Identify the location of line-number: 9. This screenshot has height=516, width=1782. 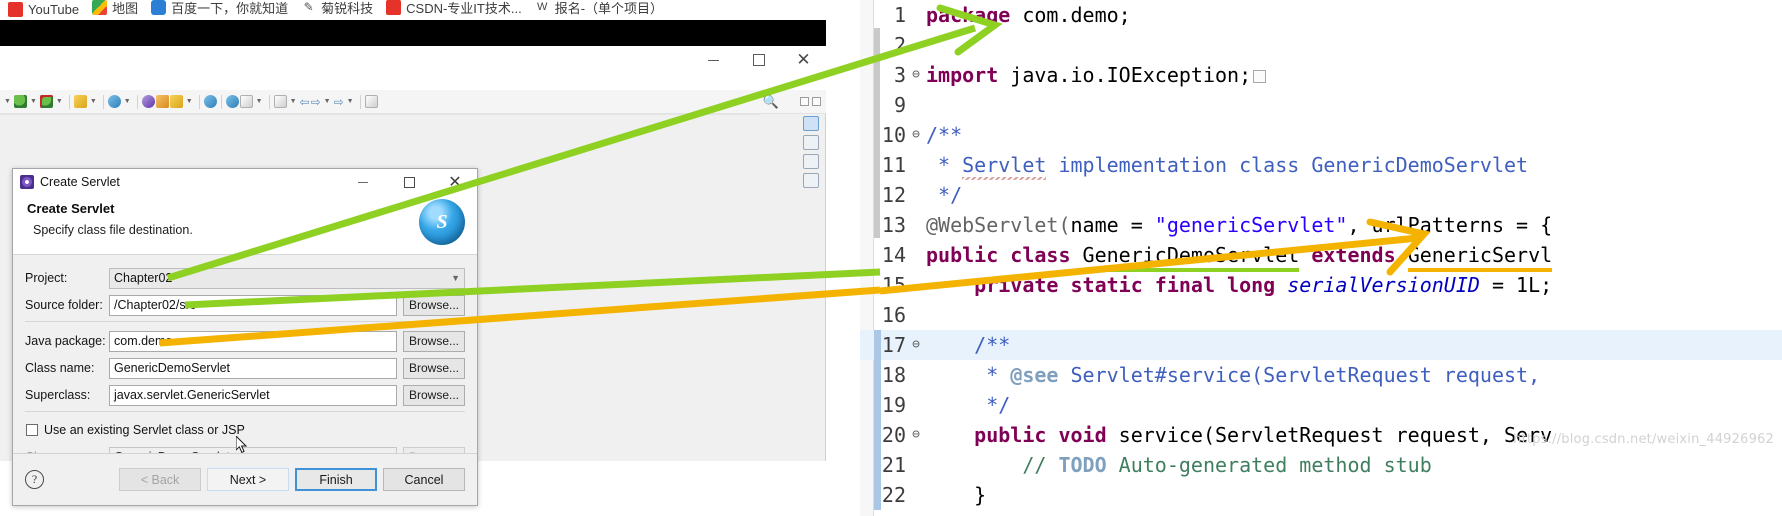
(899, 105).